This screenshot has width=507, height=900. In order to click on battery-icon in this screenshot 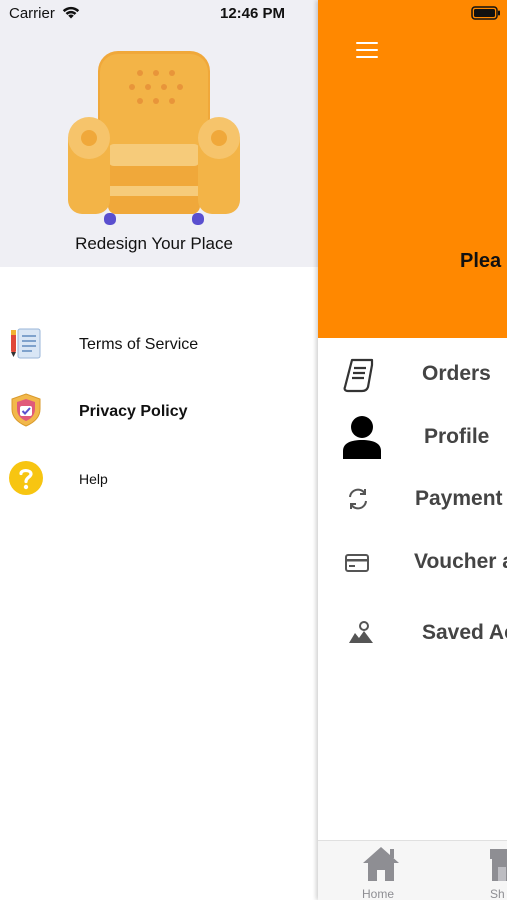, I will do `click(485, 13)`.